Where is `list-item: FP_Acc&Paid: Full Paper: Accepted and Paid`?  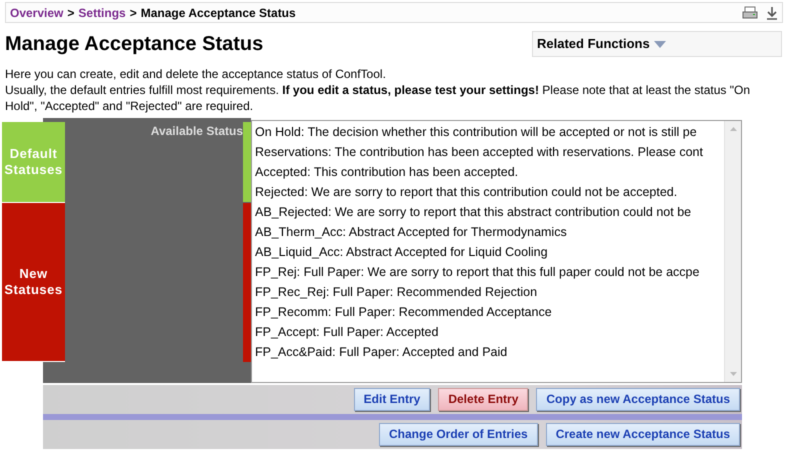 list-item: FP_Acc&Paid: Full Paper: Accepted and Paid is located at coordinates (488, 352).